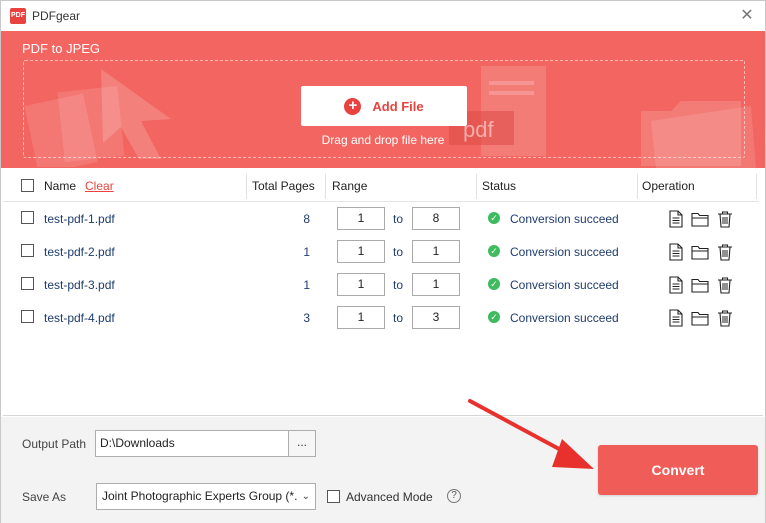  What do you see at coordinates (60, 186) in the screenshot?
I see `name-header-label: Name` at bounding box center [60, 186].